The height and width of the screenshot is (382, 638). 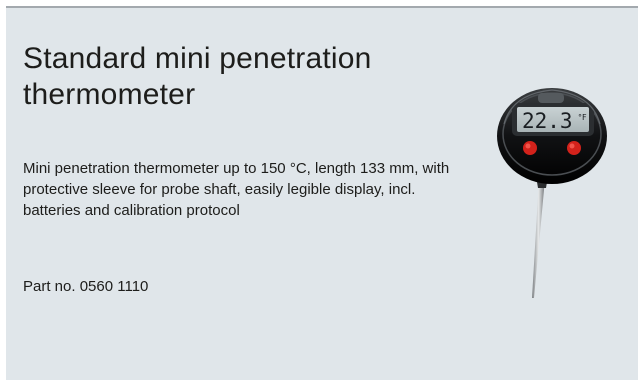 What do you see at coordinates (197, 76) in the screenshot?
I see `product-title: Standard mini penetration thermometer` at bounding box center [197, 76].